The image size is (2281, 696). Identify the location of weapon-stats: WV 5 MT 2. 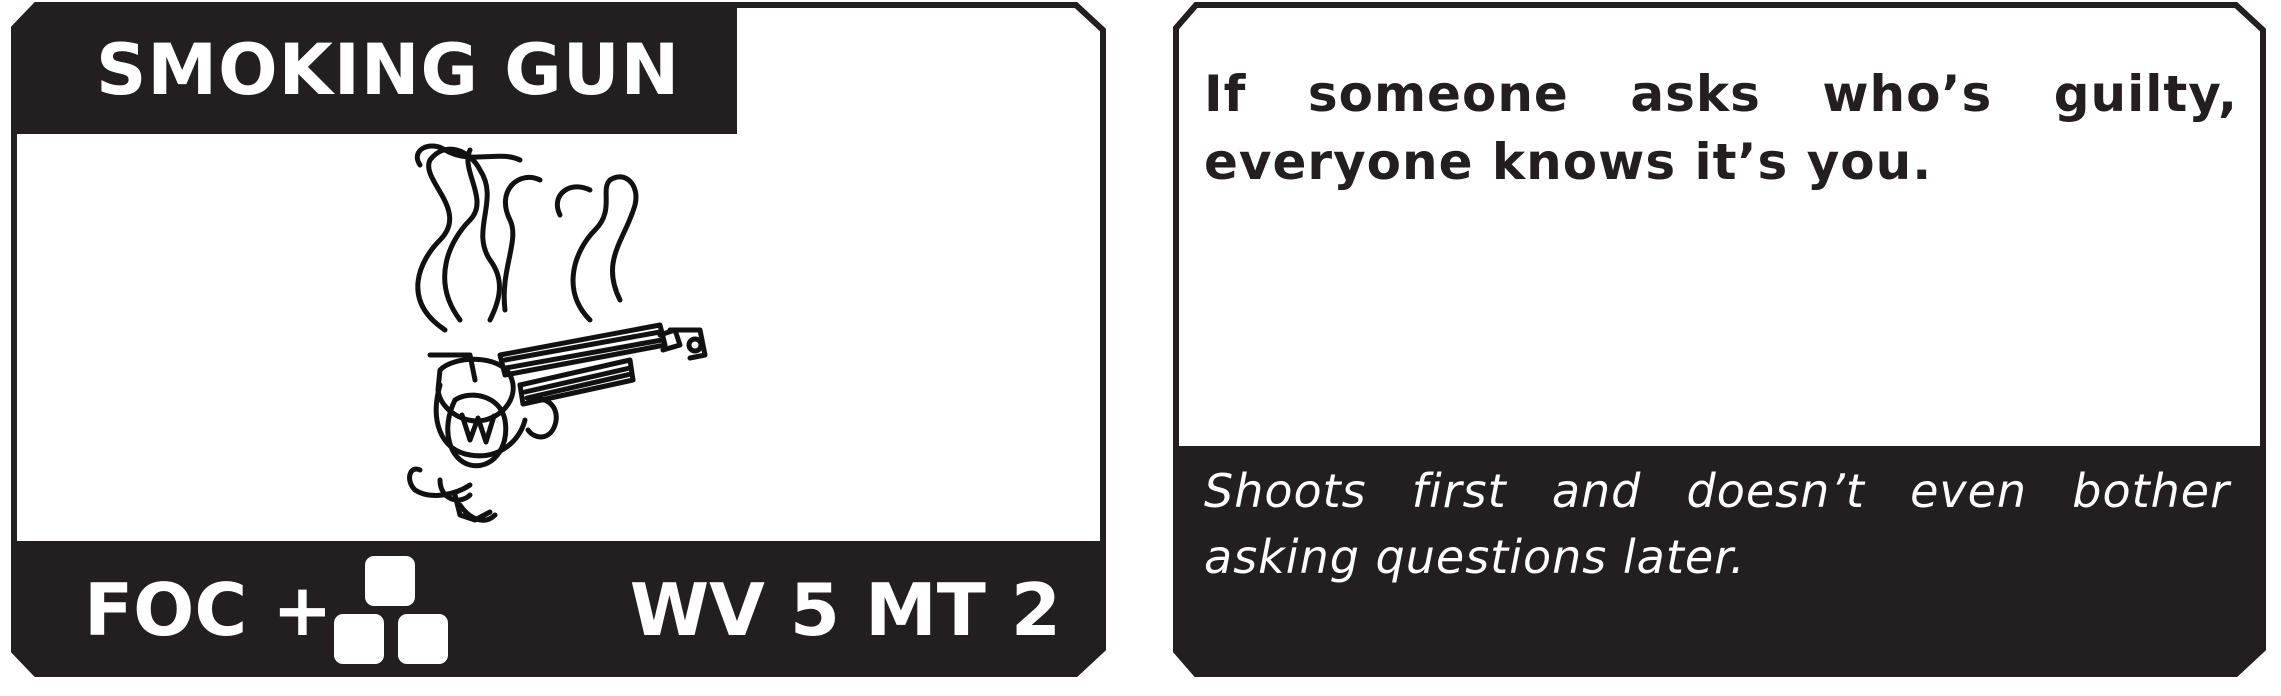
(845, 610).